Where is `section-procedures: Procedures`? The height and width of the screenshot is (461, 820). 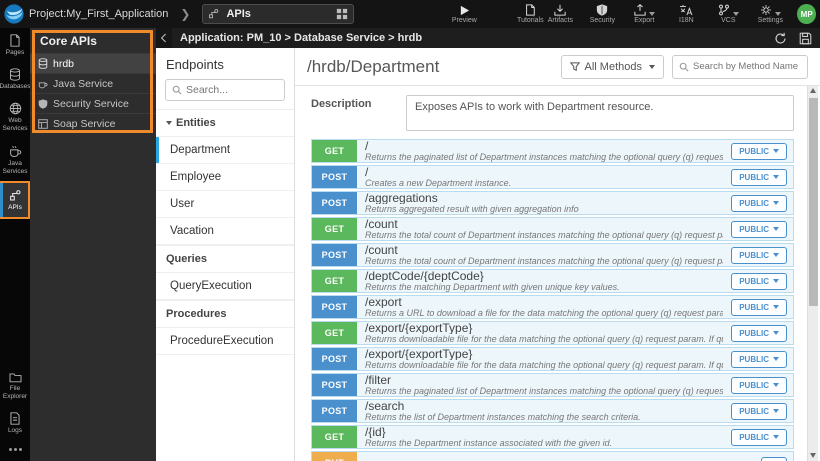
section-procedures: Procedures is located at coordinates (225, 314).